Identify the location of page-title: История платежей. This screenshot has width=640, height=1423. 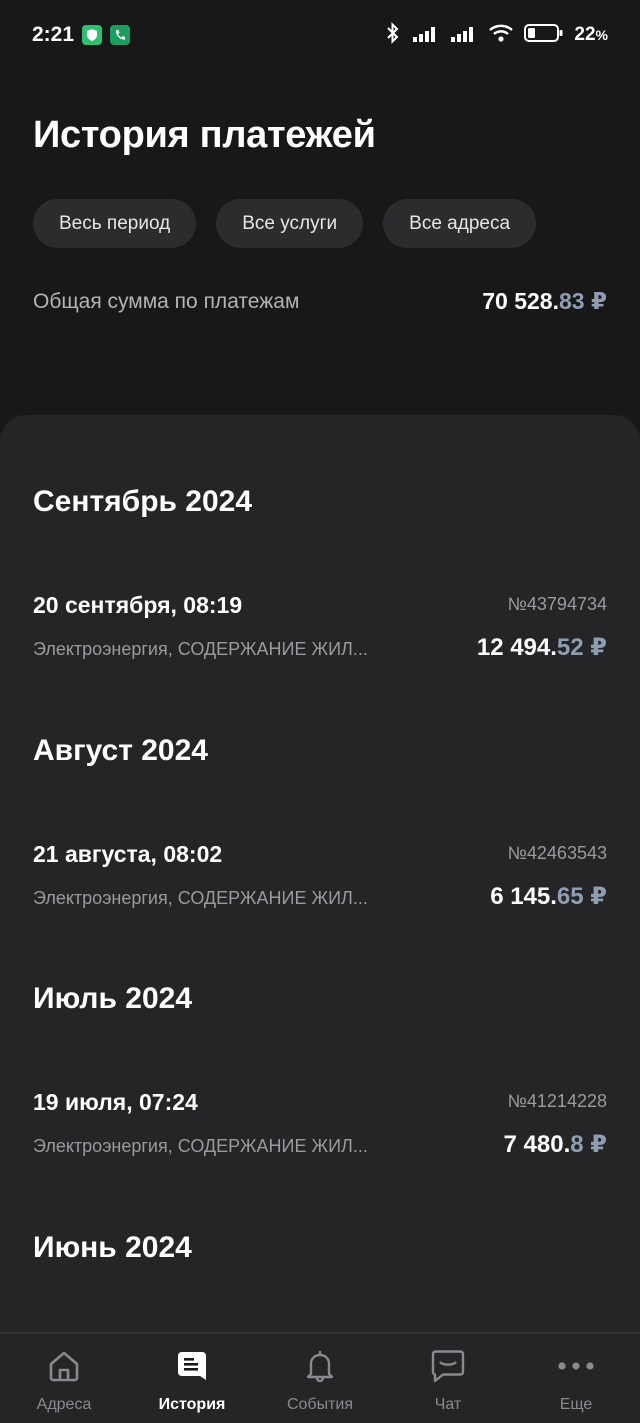
(204, 135).